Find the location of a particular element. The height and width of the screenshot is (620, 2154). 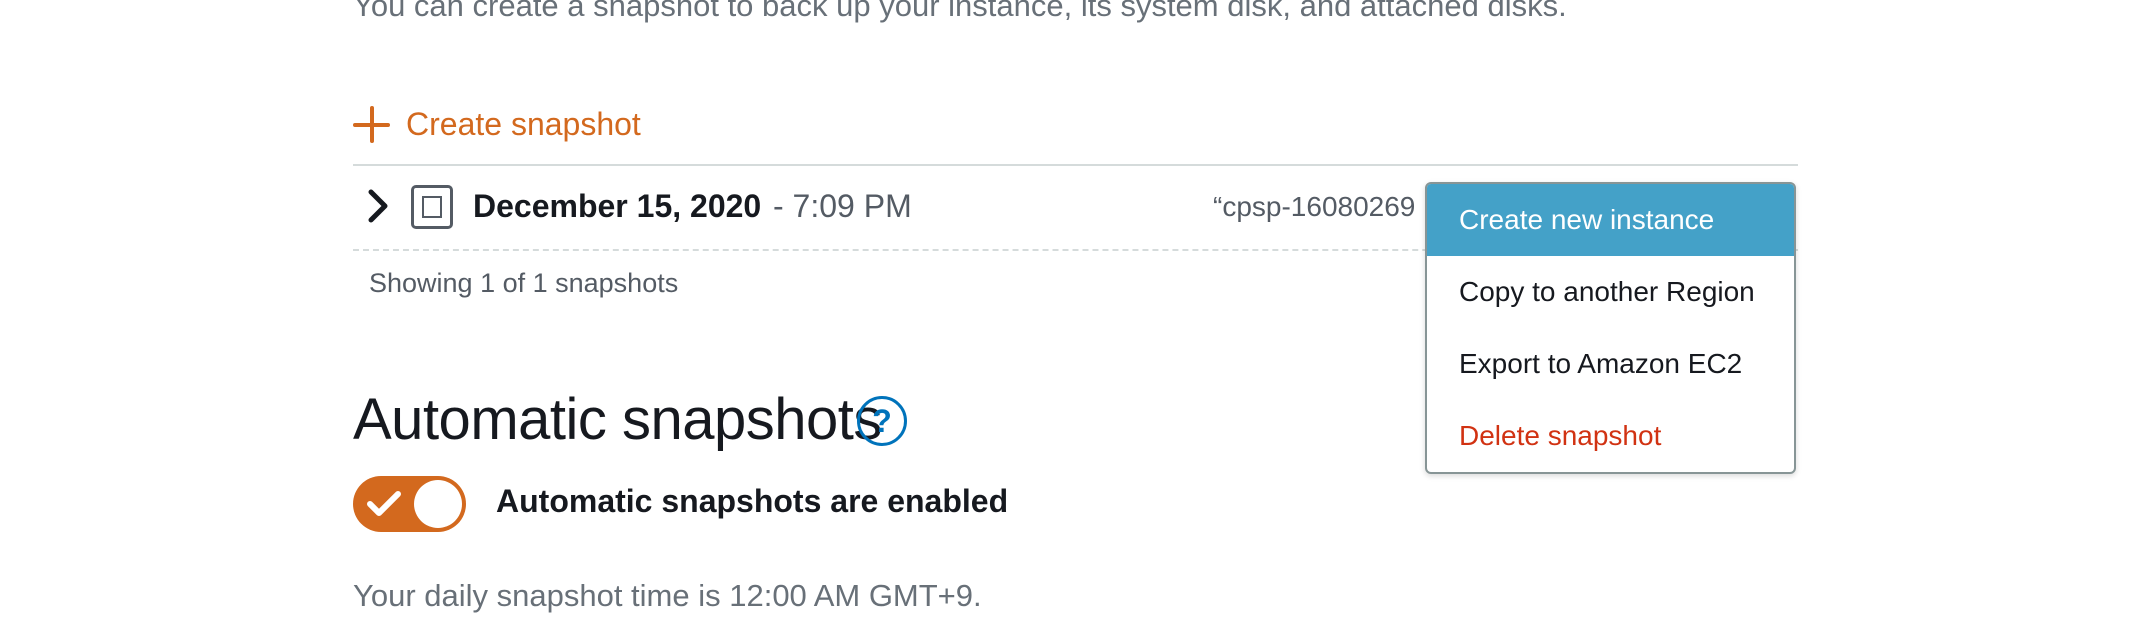

toggle-knob is located at coordinates (438, 504).